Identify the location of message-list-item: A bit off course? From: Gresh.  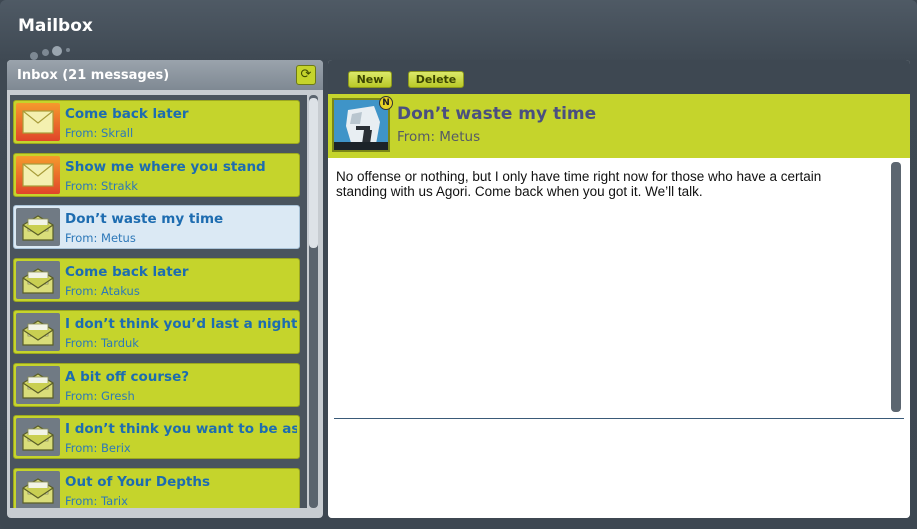
(156, 384).